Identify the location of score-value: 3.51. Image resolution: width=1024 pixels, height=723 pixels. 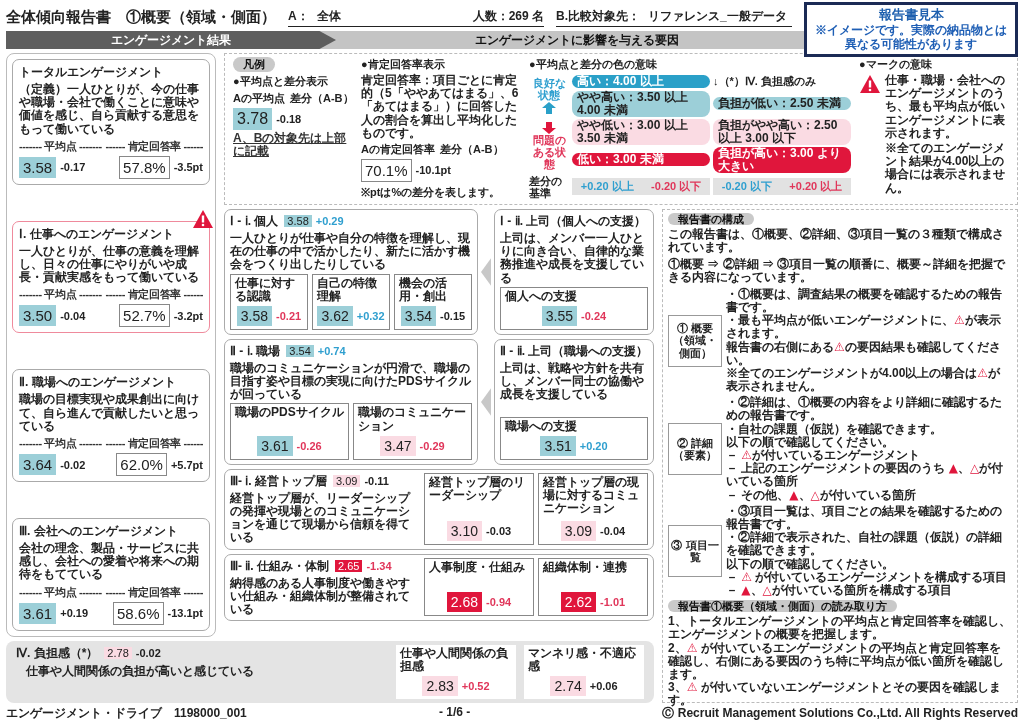
(558, 445).